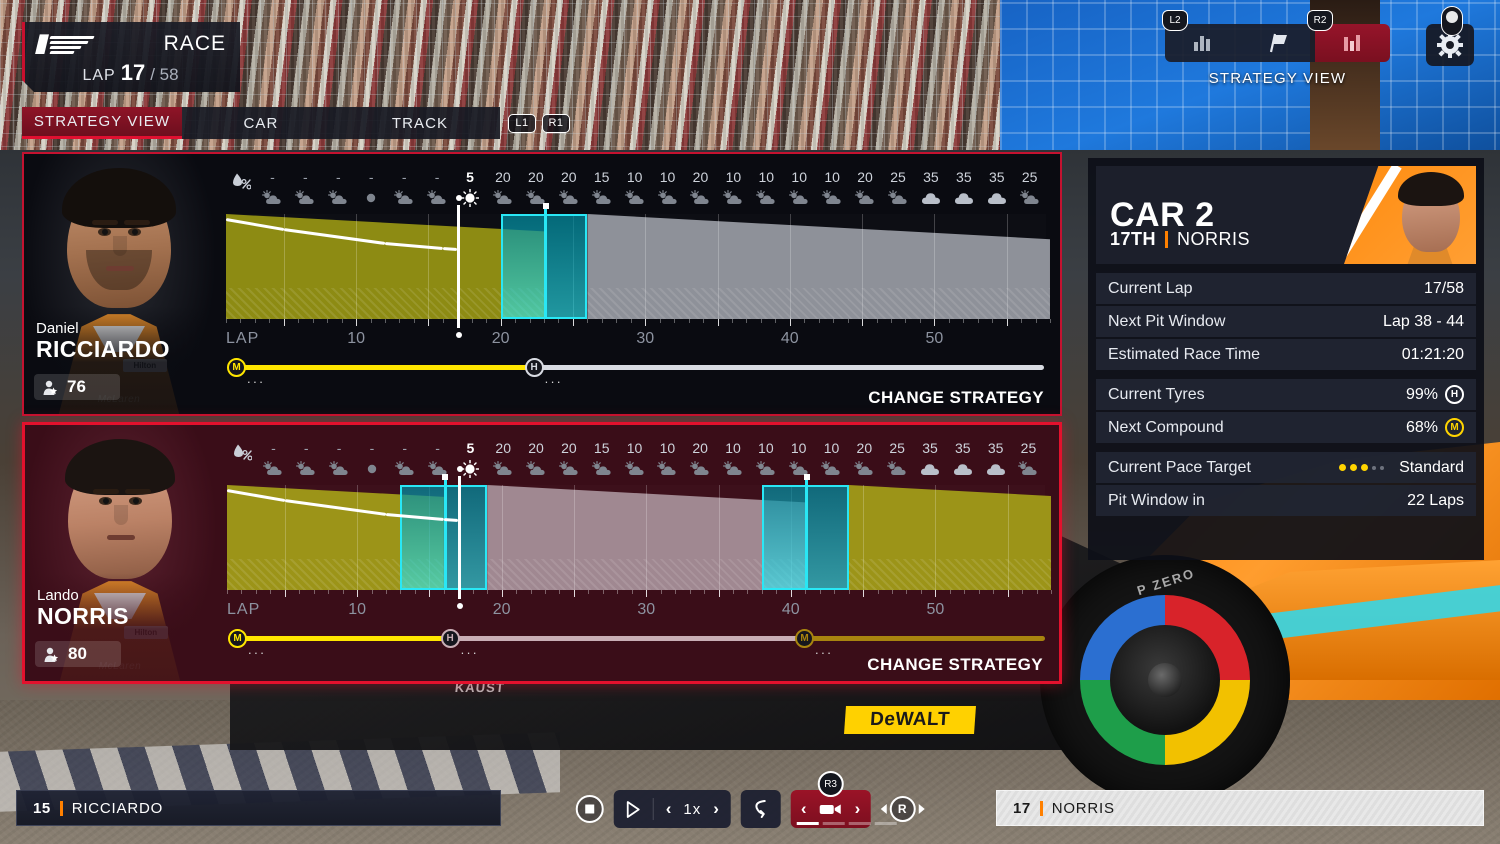 The width and height of the screenshot is (1500, 844). Describe the element at coordinates (955, 665) in the screenshot. I see `change-strategy-button-norris: CHANGE STRATEGY` at that location.